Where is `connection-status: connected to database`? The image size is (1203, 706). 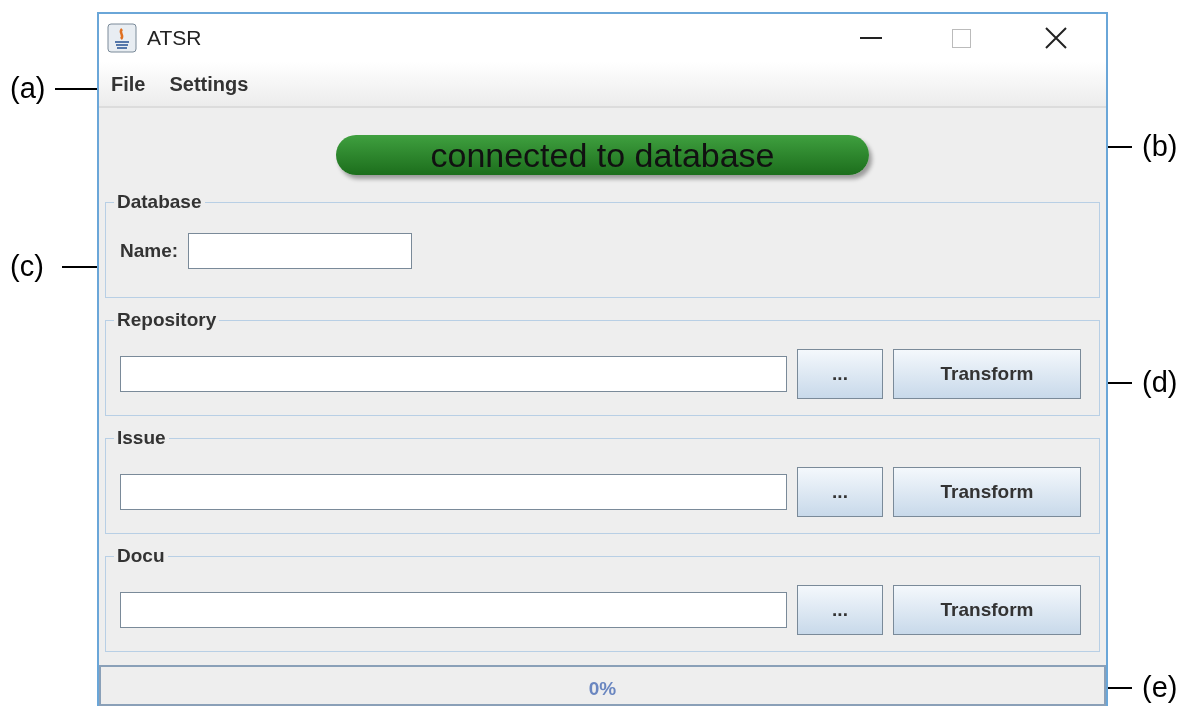 connection-status: connected to database is located at coordinates (602, 155).